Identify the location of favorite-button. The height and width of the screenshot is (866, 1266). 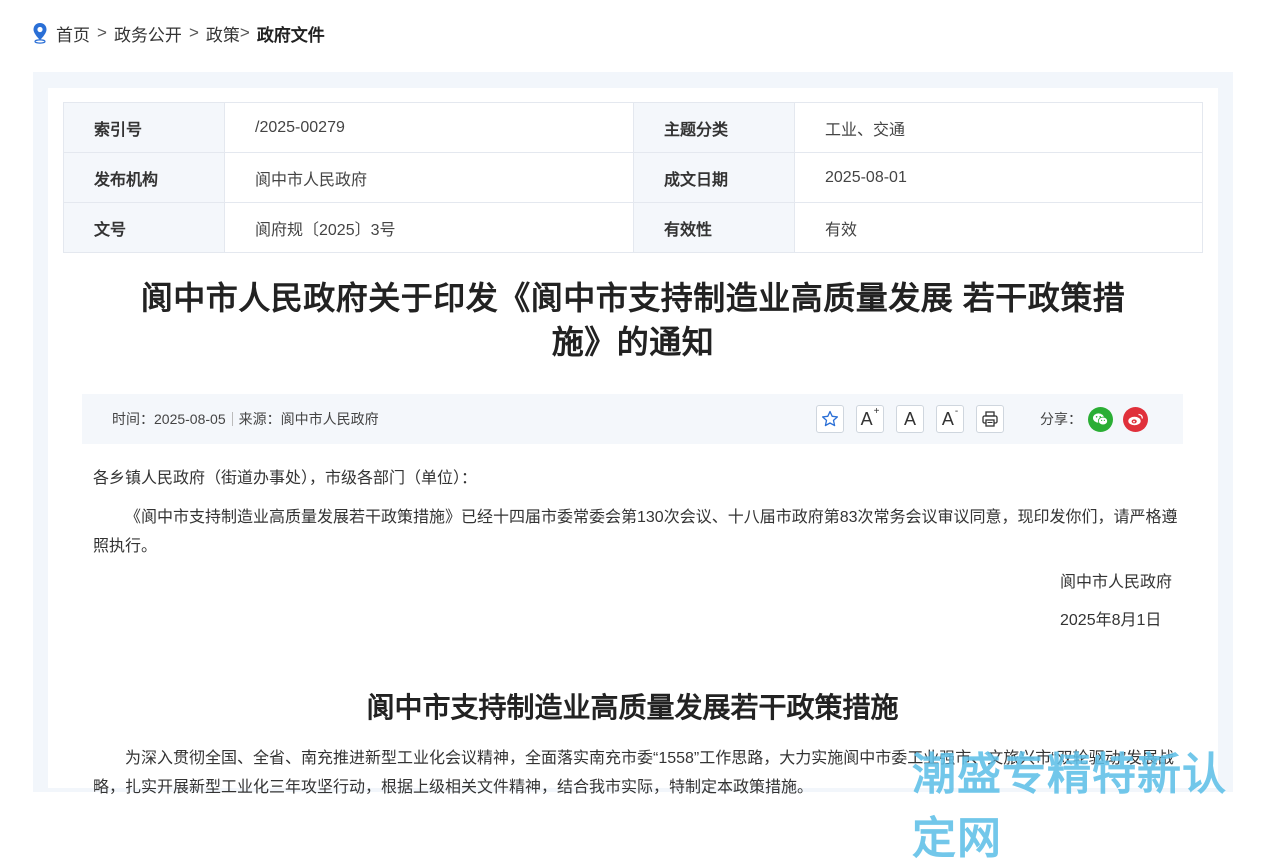
(830, 419).